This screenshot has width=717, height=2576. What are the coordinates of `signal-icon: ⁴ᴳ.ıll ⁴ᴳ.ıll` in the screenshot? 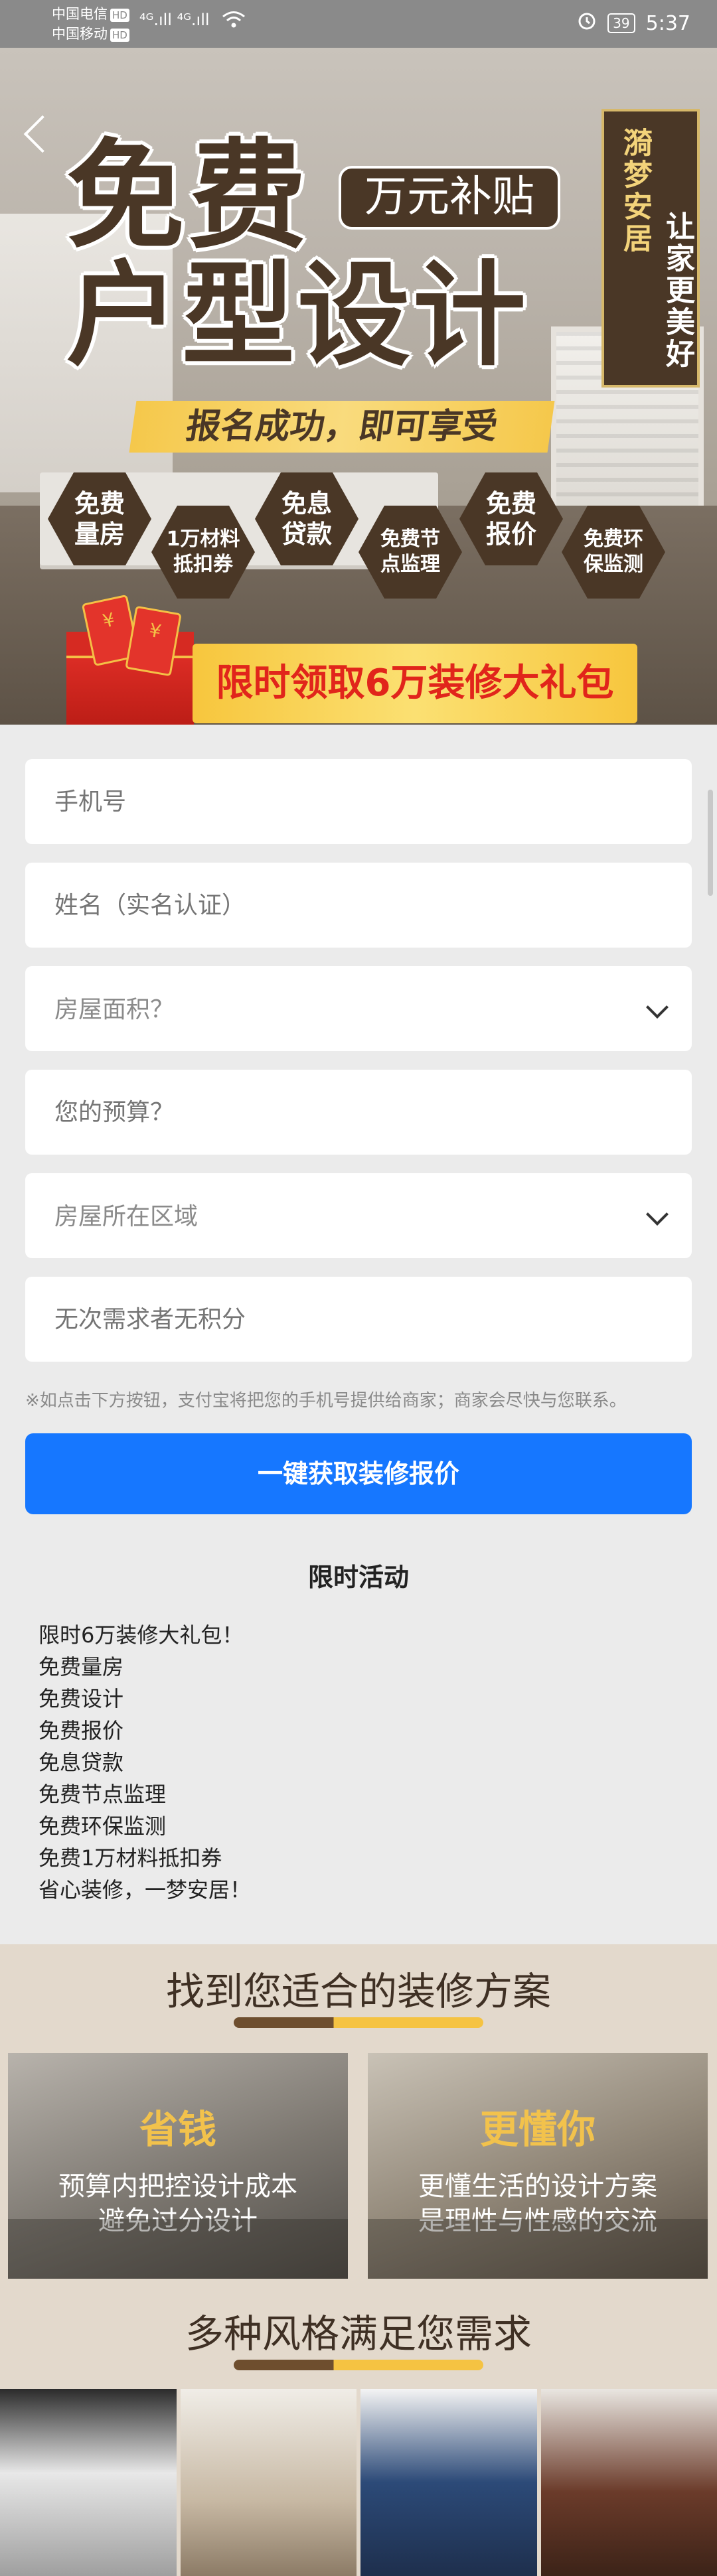 It's located at (174, 20).